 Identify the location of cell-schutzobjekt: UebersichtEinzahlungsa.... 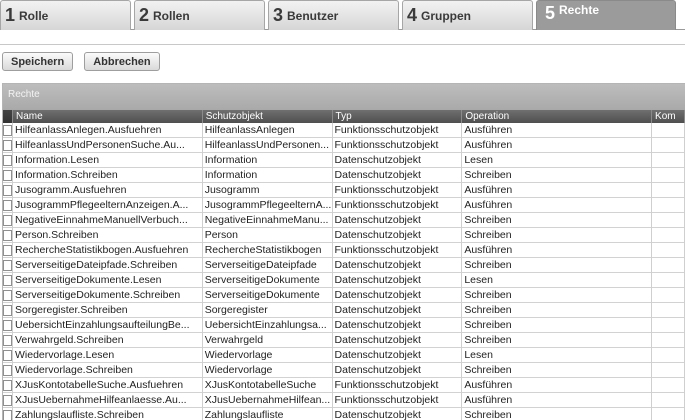
(268, 325).